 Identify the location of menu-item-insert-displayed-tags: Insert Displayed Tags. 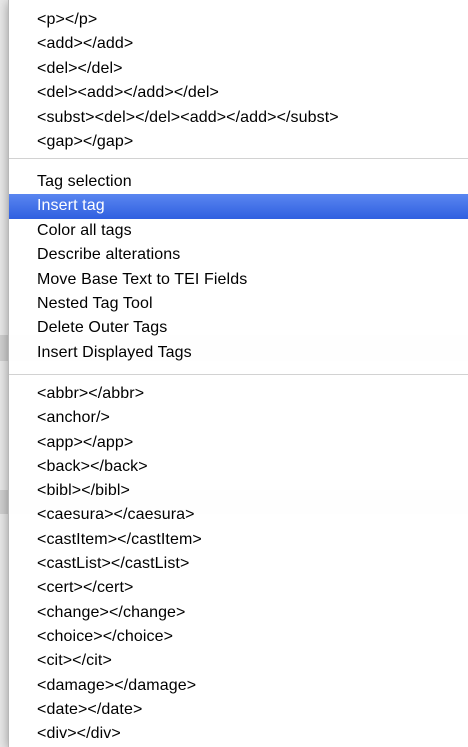
(238, 353).